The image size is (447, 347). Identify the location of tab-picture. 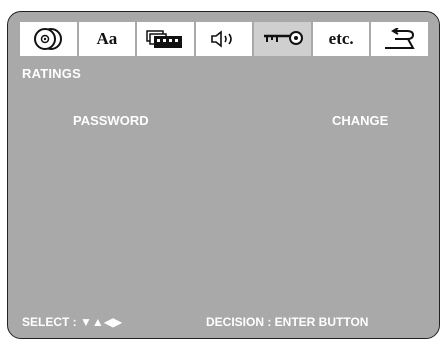
(165, 39).